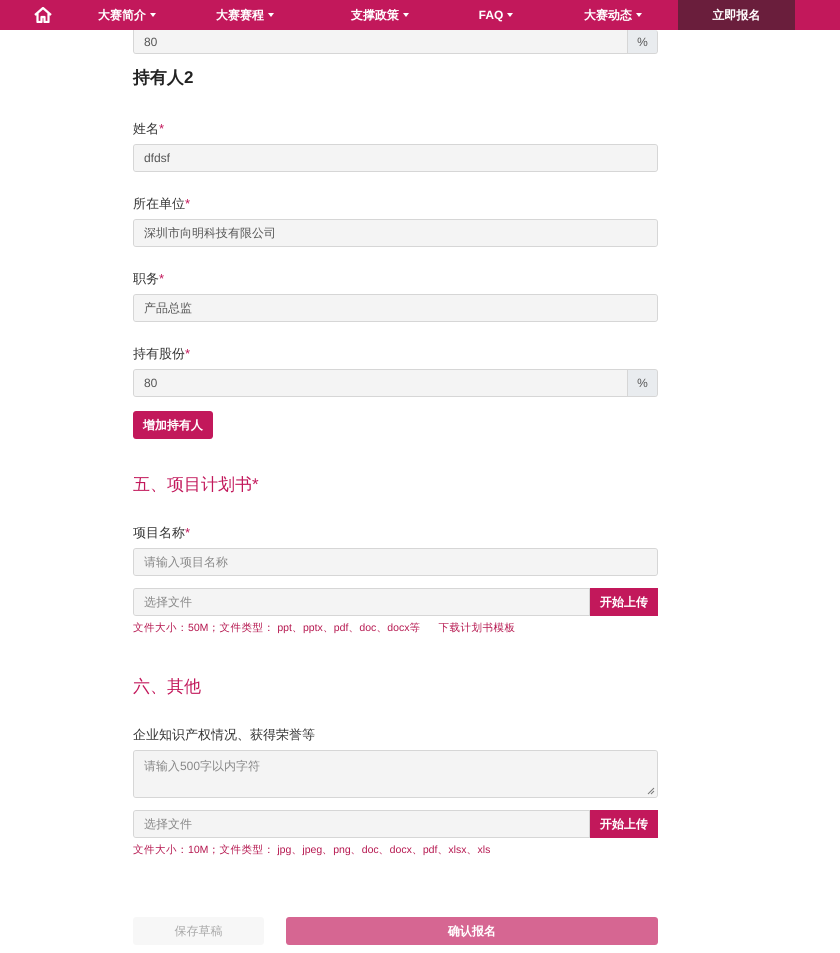 This screenshot has width=840, height=953. Describe the element at coordinates (43, 15) in the screenshot. I see `home-icon` at that location.